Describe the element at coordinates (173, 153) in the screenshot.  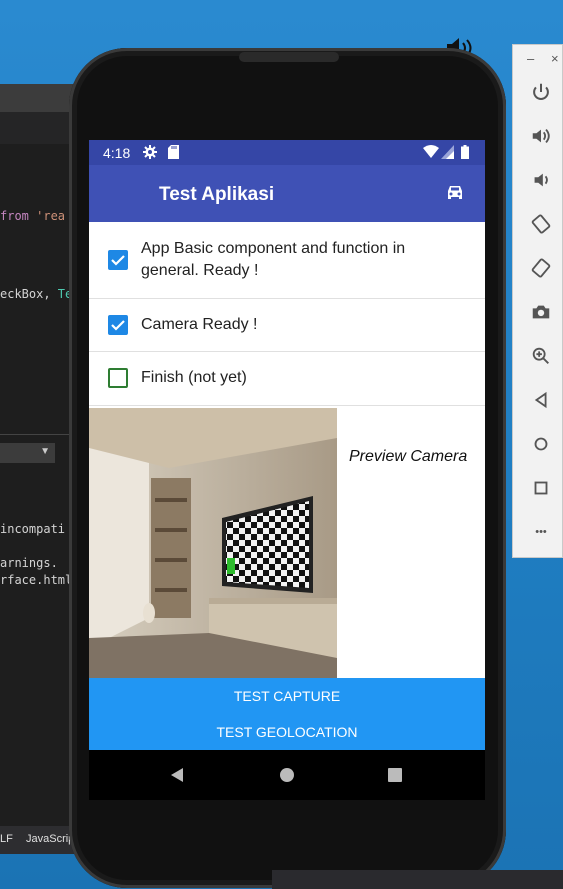
I see `sd-card-icon` at that location.